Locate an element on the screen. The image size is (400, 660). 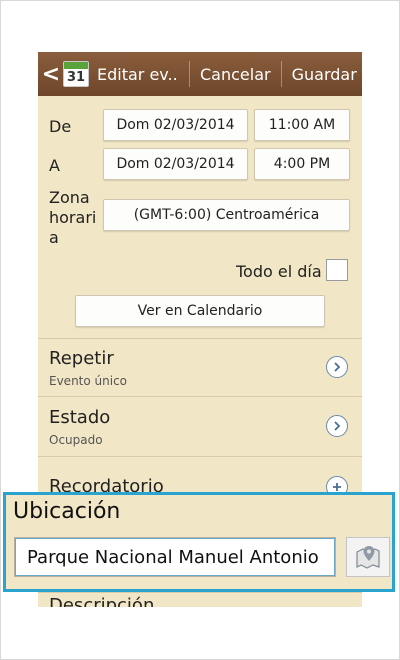
map-button is located at coordinates (368, 557).